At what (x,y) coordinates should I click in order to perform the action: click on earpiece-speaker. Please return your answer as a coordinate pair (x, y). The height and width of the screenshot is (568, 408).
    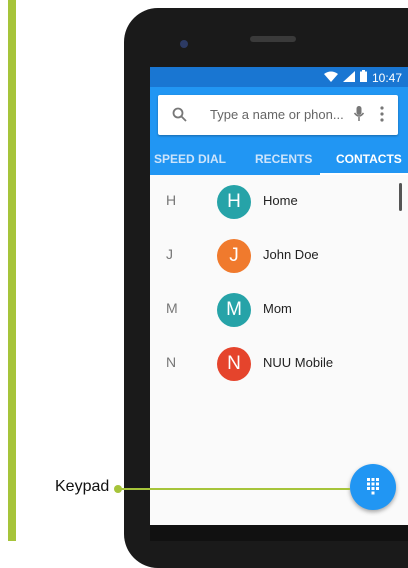
    Looking at the image, I should click on (273, 39).